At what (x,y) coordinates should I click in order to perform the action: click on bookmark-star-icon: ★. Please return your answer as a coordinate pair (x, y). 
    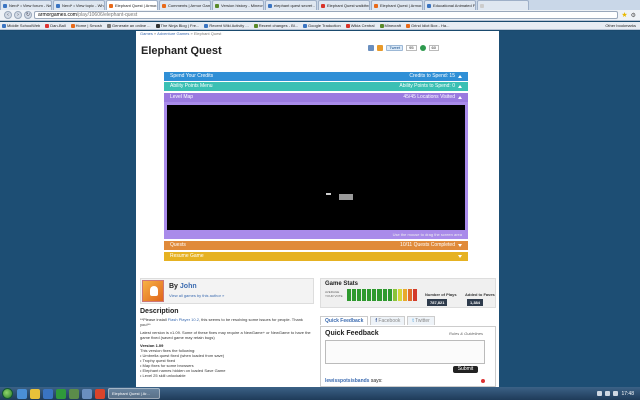
    Looking at the image, I should click on (624, 15).